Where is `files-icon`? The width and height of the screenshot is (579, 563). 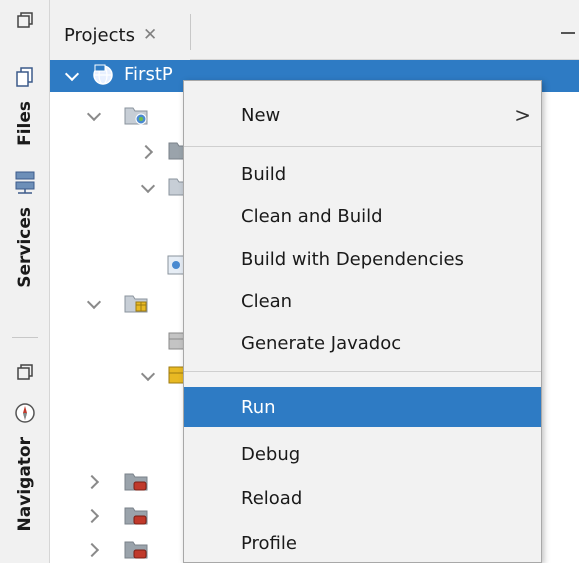 files-icon is located at coordinates (25, 79).